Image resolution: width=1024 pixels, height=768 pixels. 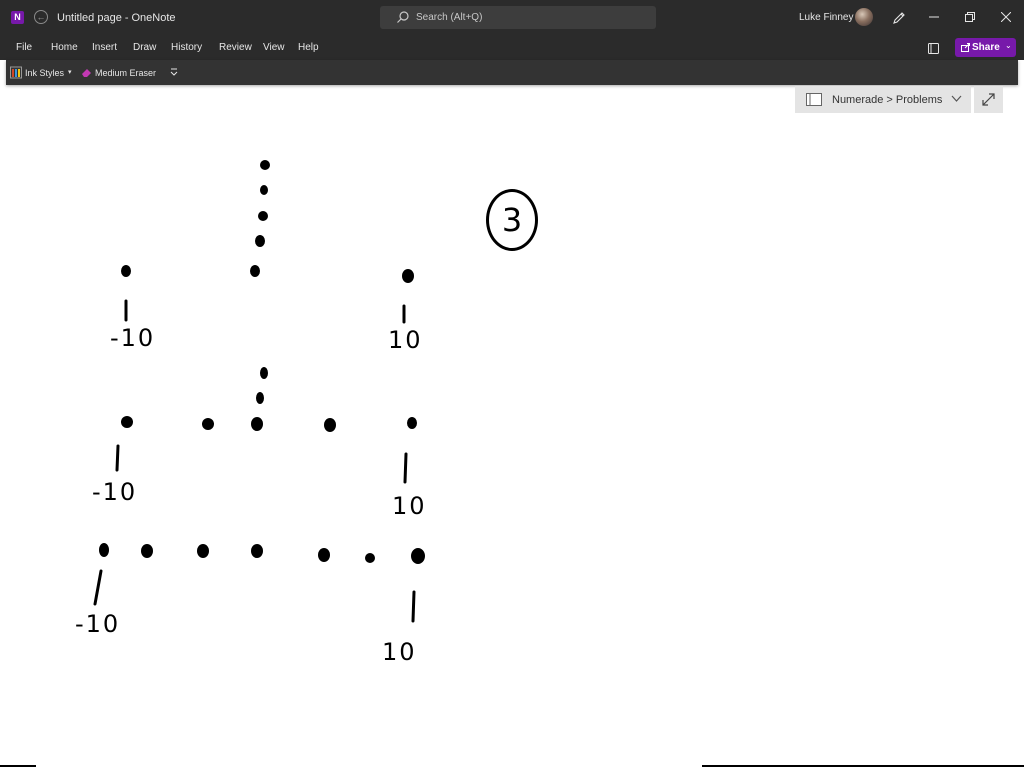 What do you see at coordinates (864, 17) in the screenshot?
I see `avatar` at bounding box center [864, 17].